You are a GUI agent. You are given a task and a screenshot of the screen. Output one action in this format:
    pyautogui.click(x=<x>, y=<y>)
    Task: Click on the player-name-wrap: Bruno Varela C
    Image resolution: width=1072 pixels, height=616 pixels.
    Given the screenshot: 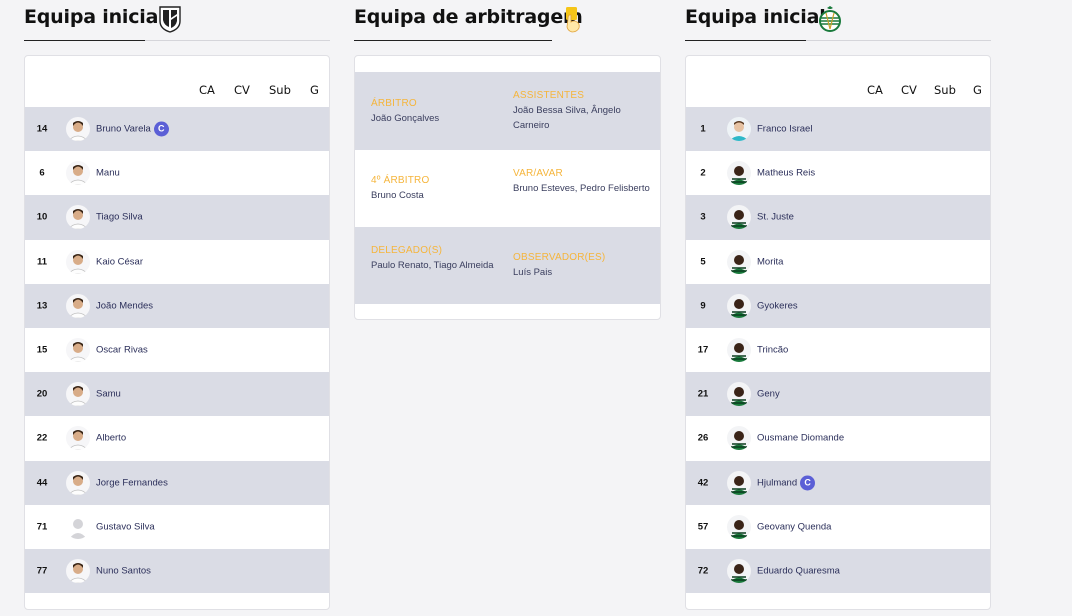 What is the action you would take?
    pyautogui.click(x=132, y=129)
    